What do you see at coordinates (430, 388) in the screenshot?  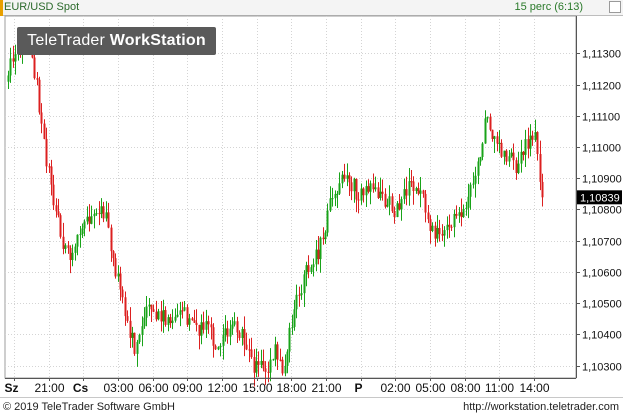 I see `x-tick-label: 05:00` at bounding box center [430, 388].